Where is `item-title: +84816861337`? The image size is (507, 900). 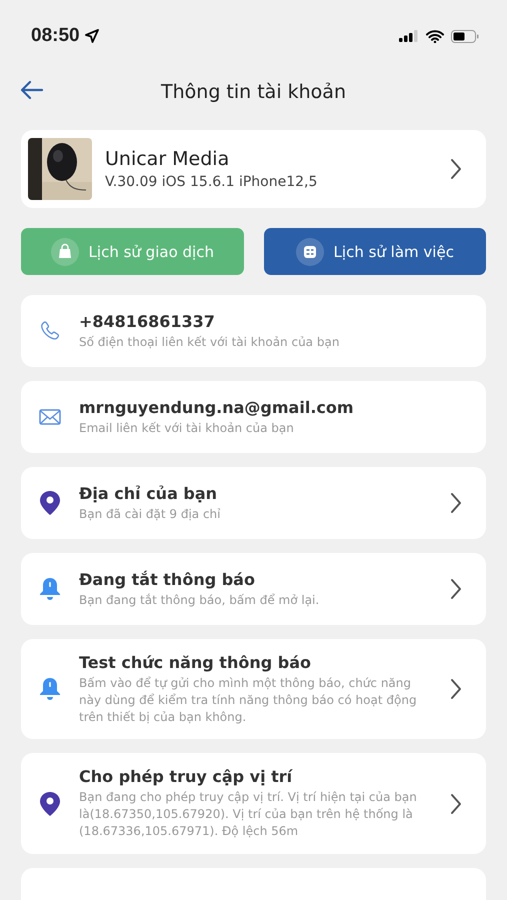 item-title: +84816861337 is located at coordinates (147, 321).